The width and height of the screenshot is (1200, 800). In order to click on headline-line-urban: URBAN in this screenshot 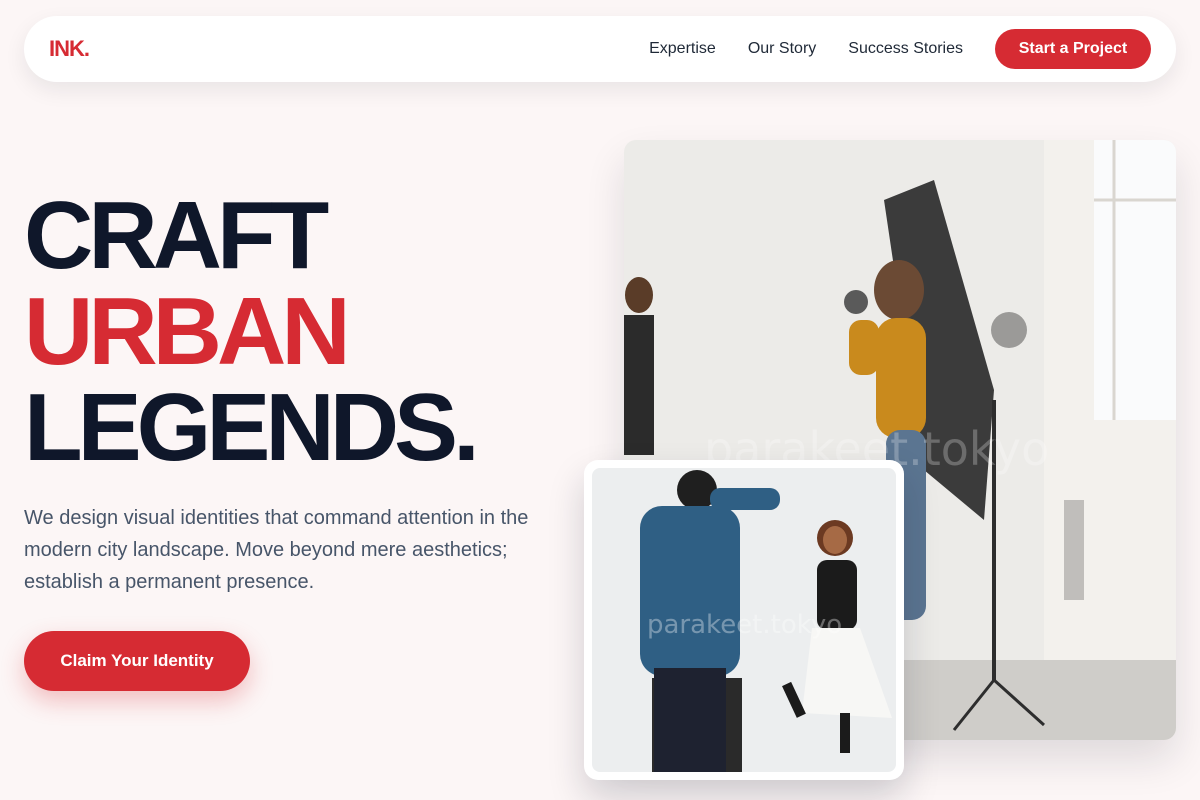, I will do `click(187, 331)`.